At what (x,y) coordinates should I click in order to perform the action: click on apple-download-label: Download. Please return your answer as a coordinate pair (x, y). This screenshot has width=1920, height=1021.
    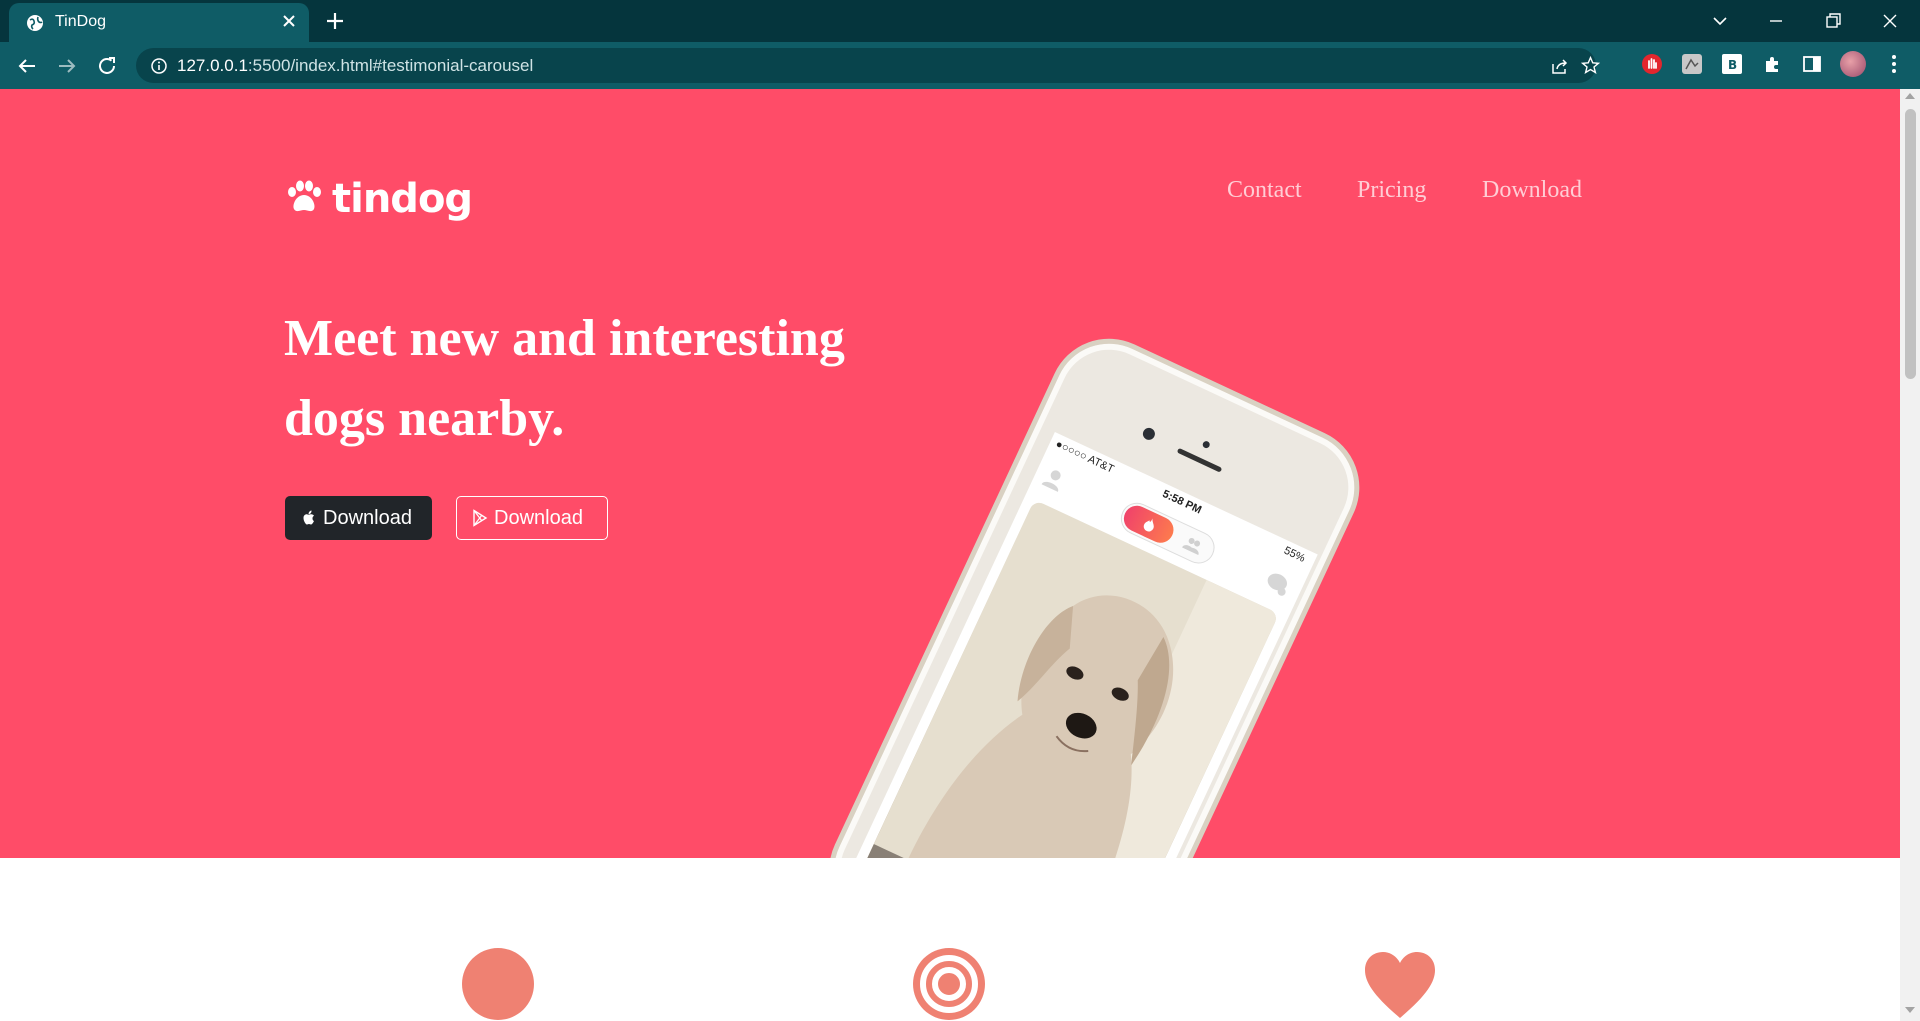
    Looking at the image, I should click on (367, 517).